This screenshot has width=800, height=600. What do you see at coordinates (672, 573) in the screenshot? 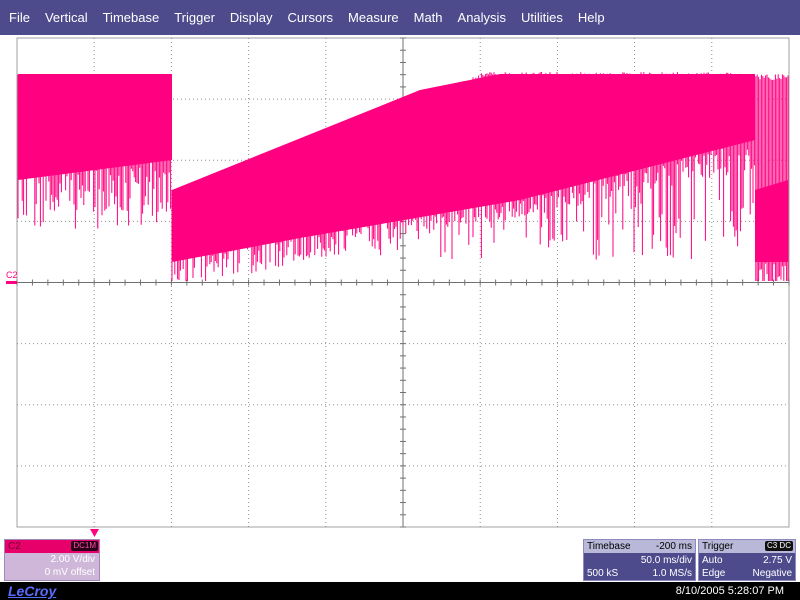
I see `timebase-sample-rate: 1.0 MS/s` at bounding box center [672, 573].